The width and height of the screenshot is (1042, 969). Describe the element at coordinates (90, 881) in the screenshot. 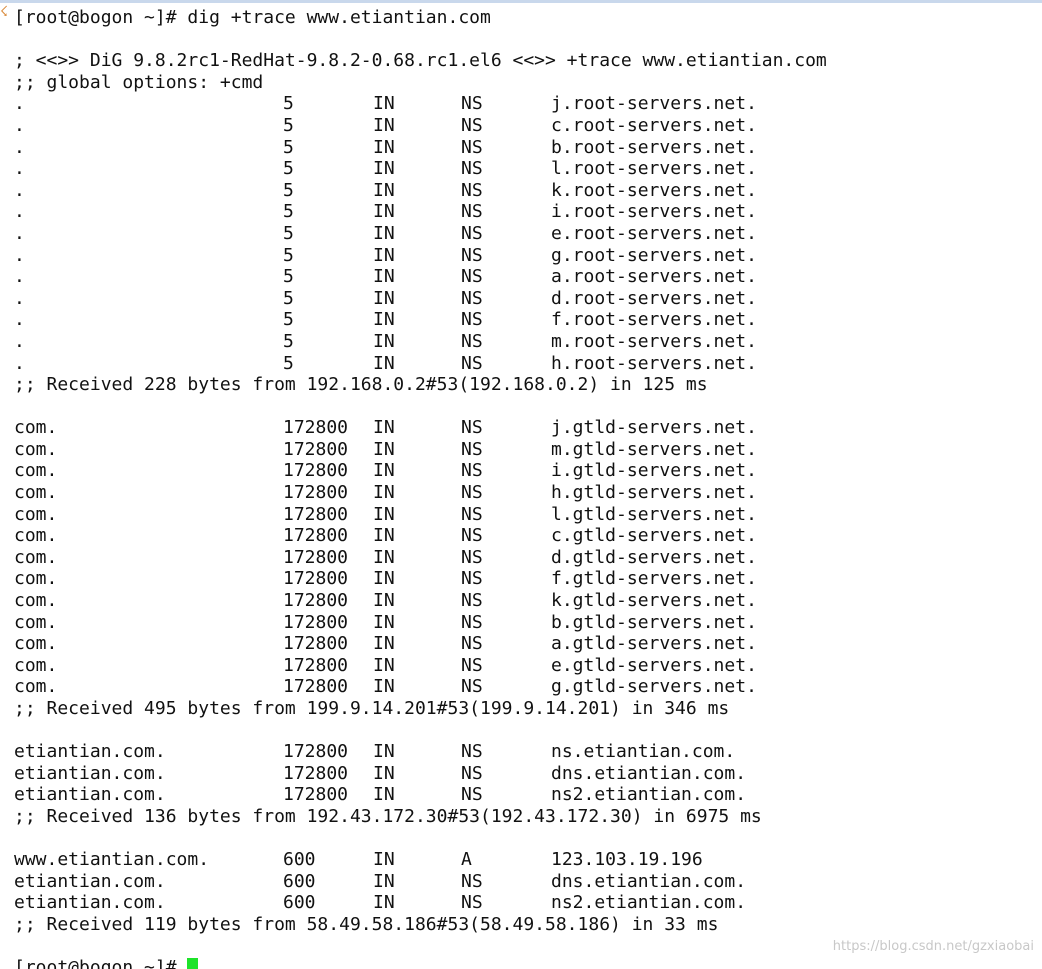

I see `record-name: etiantian.com.` at that location.